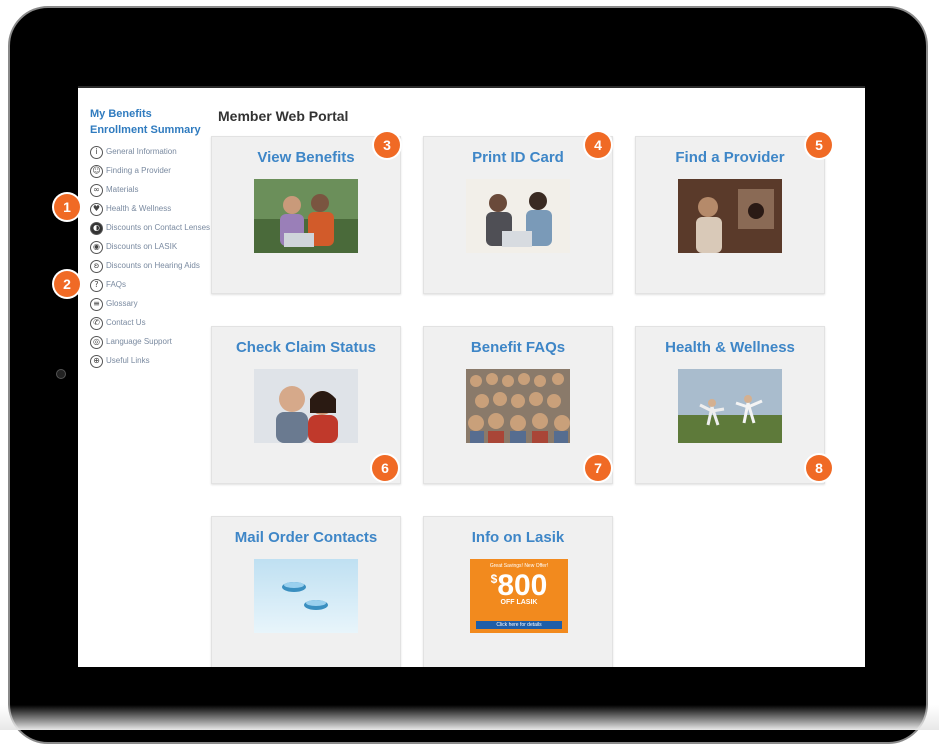 This screenshot has width=939, height=744. What do you see at coordinates (96, 247) in the screenshot?
I see `eye-icon: ◉` at bounding box center [96, 247].